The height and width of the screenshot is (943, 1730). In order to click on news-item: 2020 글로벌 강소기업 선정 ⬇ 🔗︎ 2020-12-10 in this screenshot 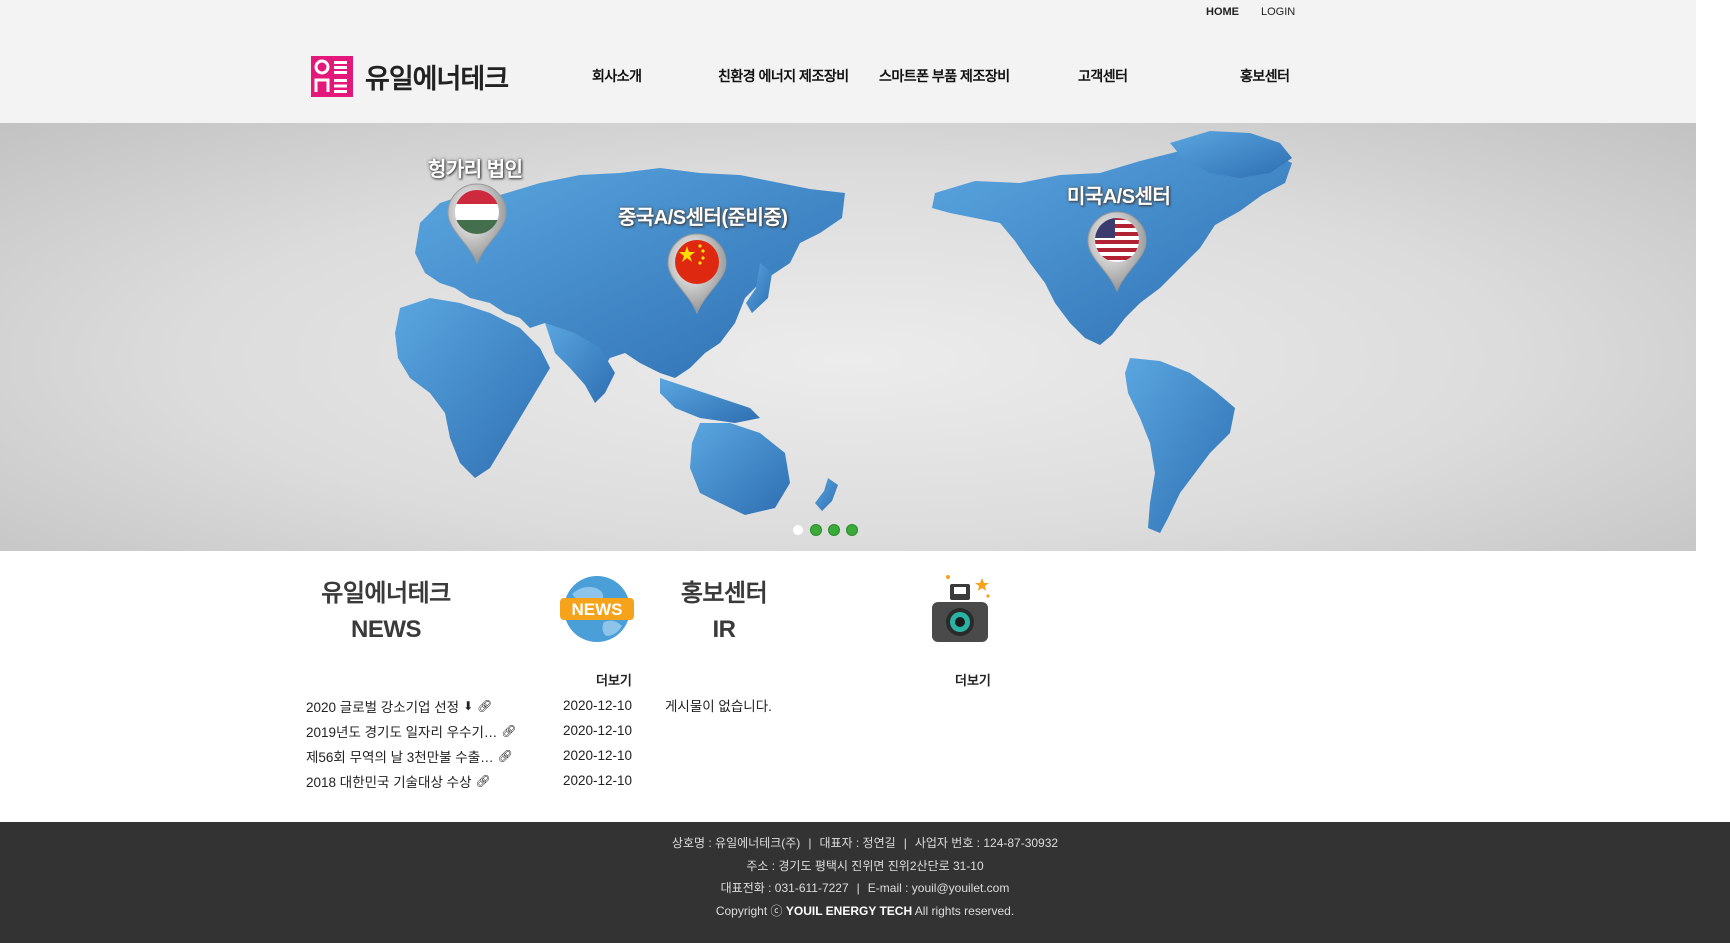, I will do `click(469, 705)`.